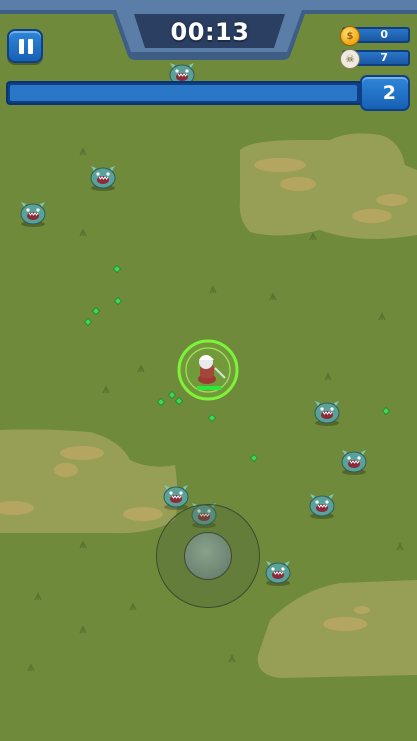 This screenshot has height=741, width=417. What do you see at coordinates (210, 32) in the screenshot?
I see `game-timer: 00:13` at bounding box center [210, 32].